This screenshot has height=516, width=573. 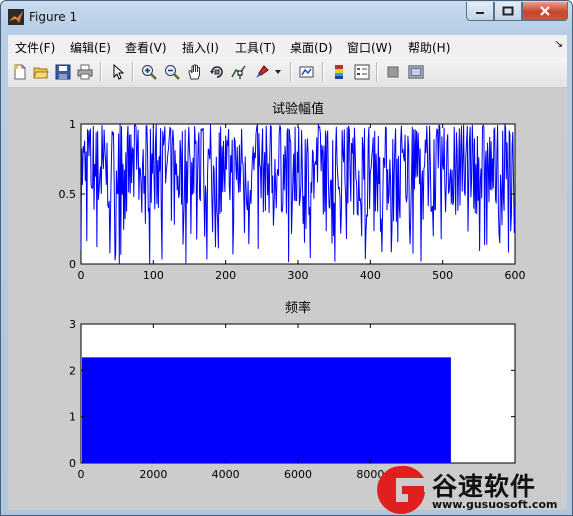 I want to click on frequency-title: 频率, so click(x=298, y=308).